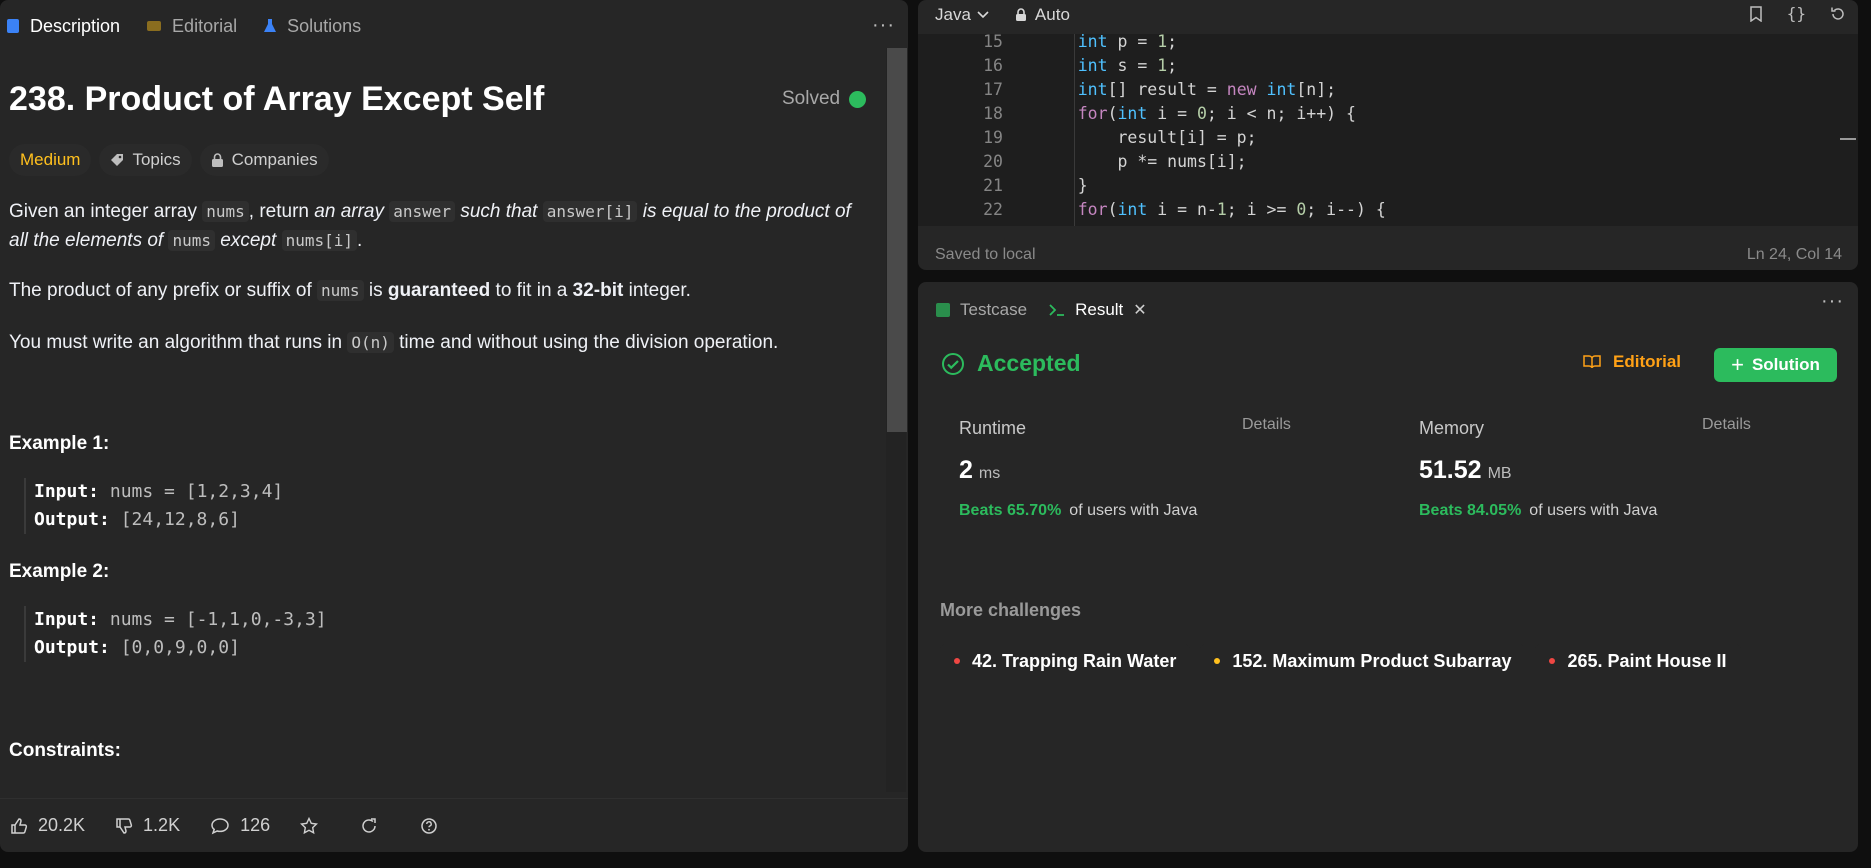 The width and height of the screenshot is (1871, 868). I want to click on line-number: 18, so click(993, 113).